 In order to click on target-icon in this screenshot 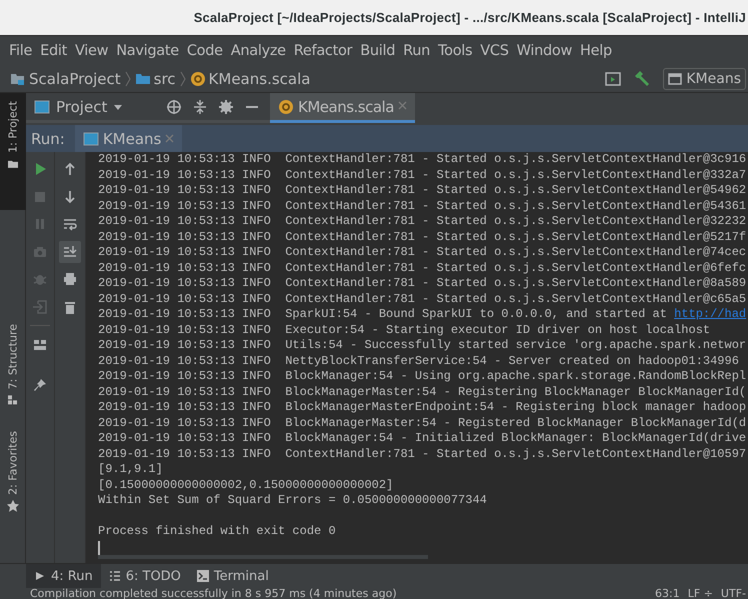, I will do `click(174, 106)`.